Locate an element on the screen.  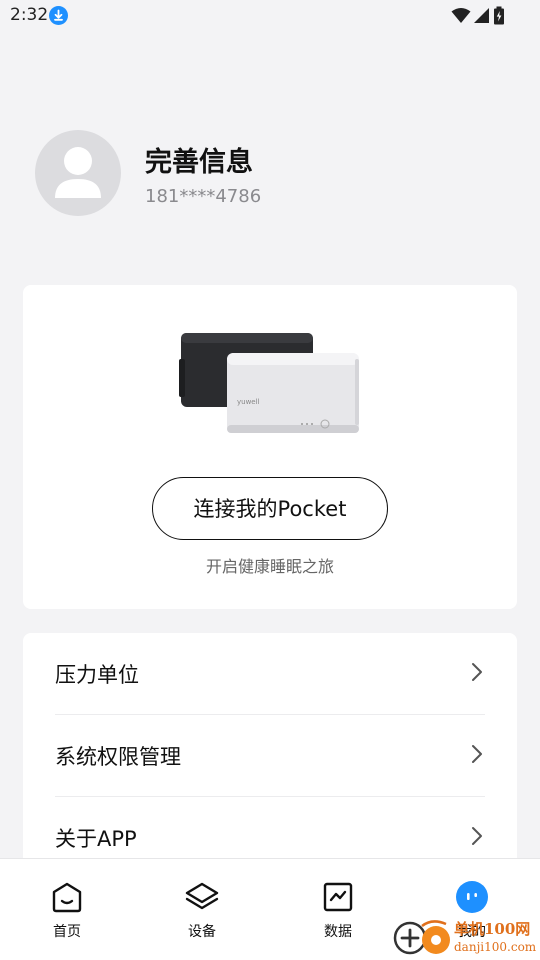
connect-pocket-button: 连接我的Pocket is located at coordinates (270, 508).